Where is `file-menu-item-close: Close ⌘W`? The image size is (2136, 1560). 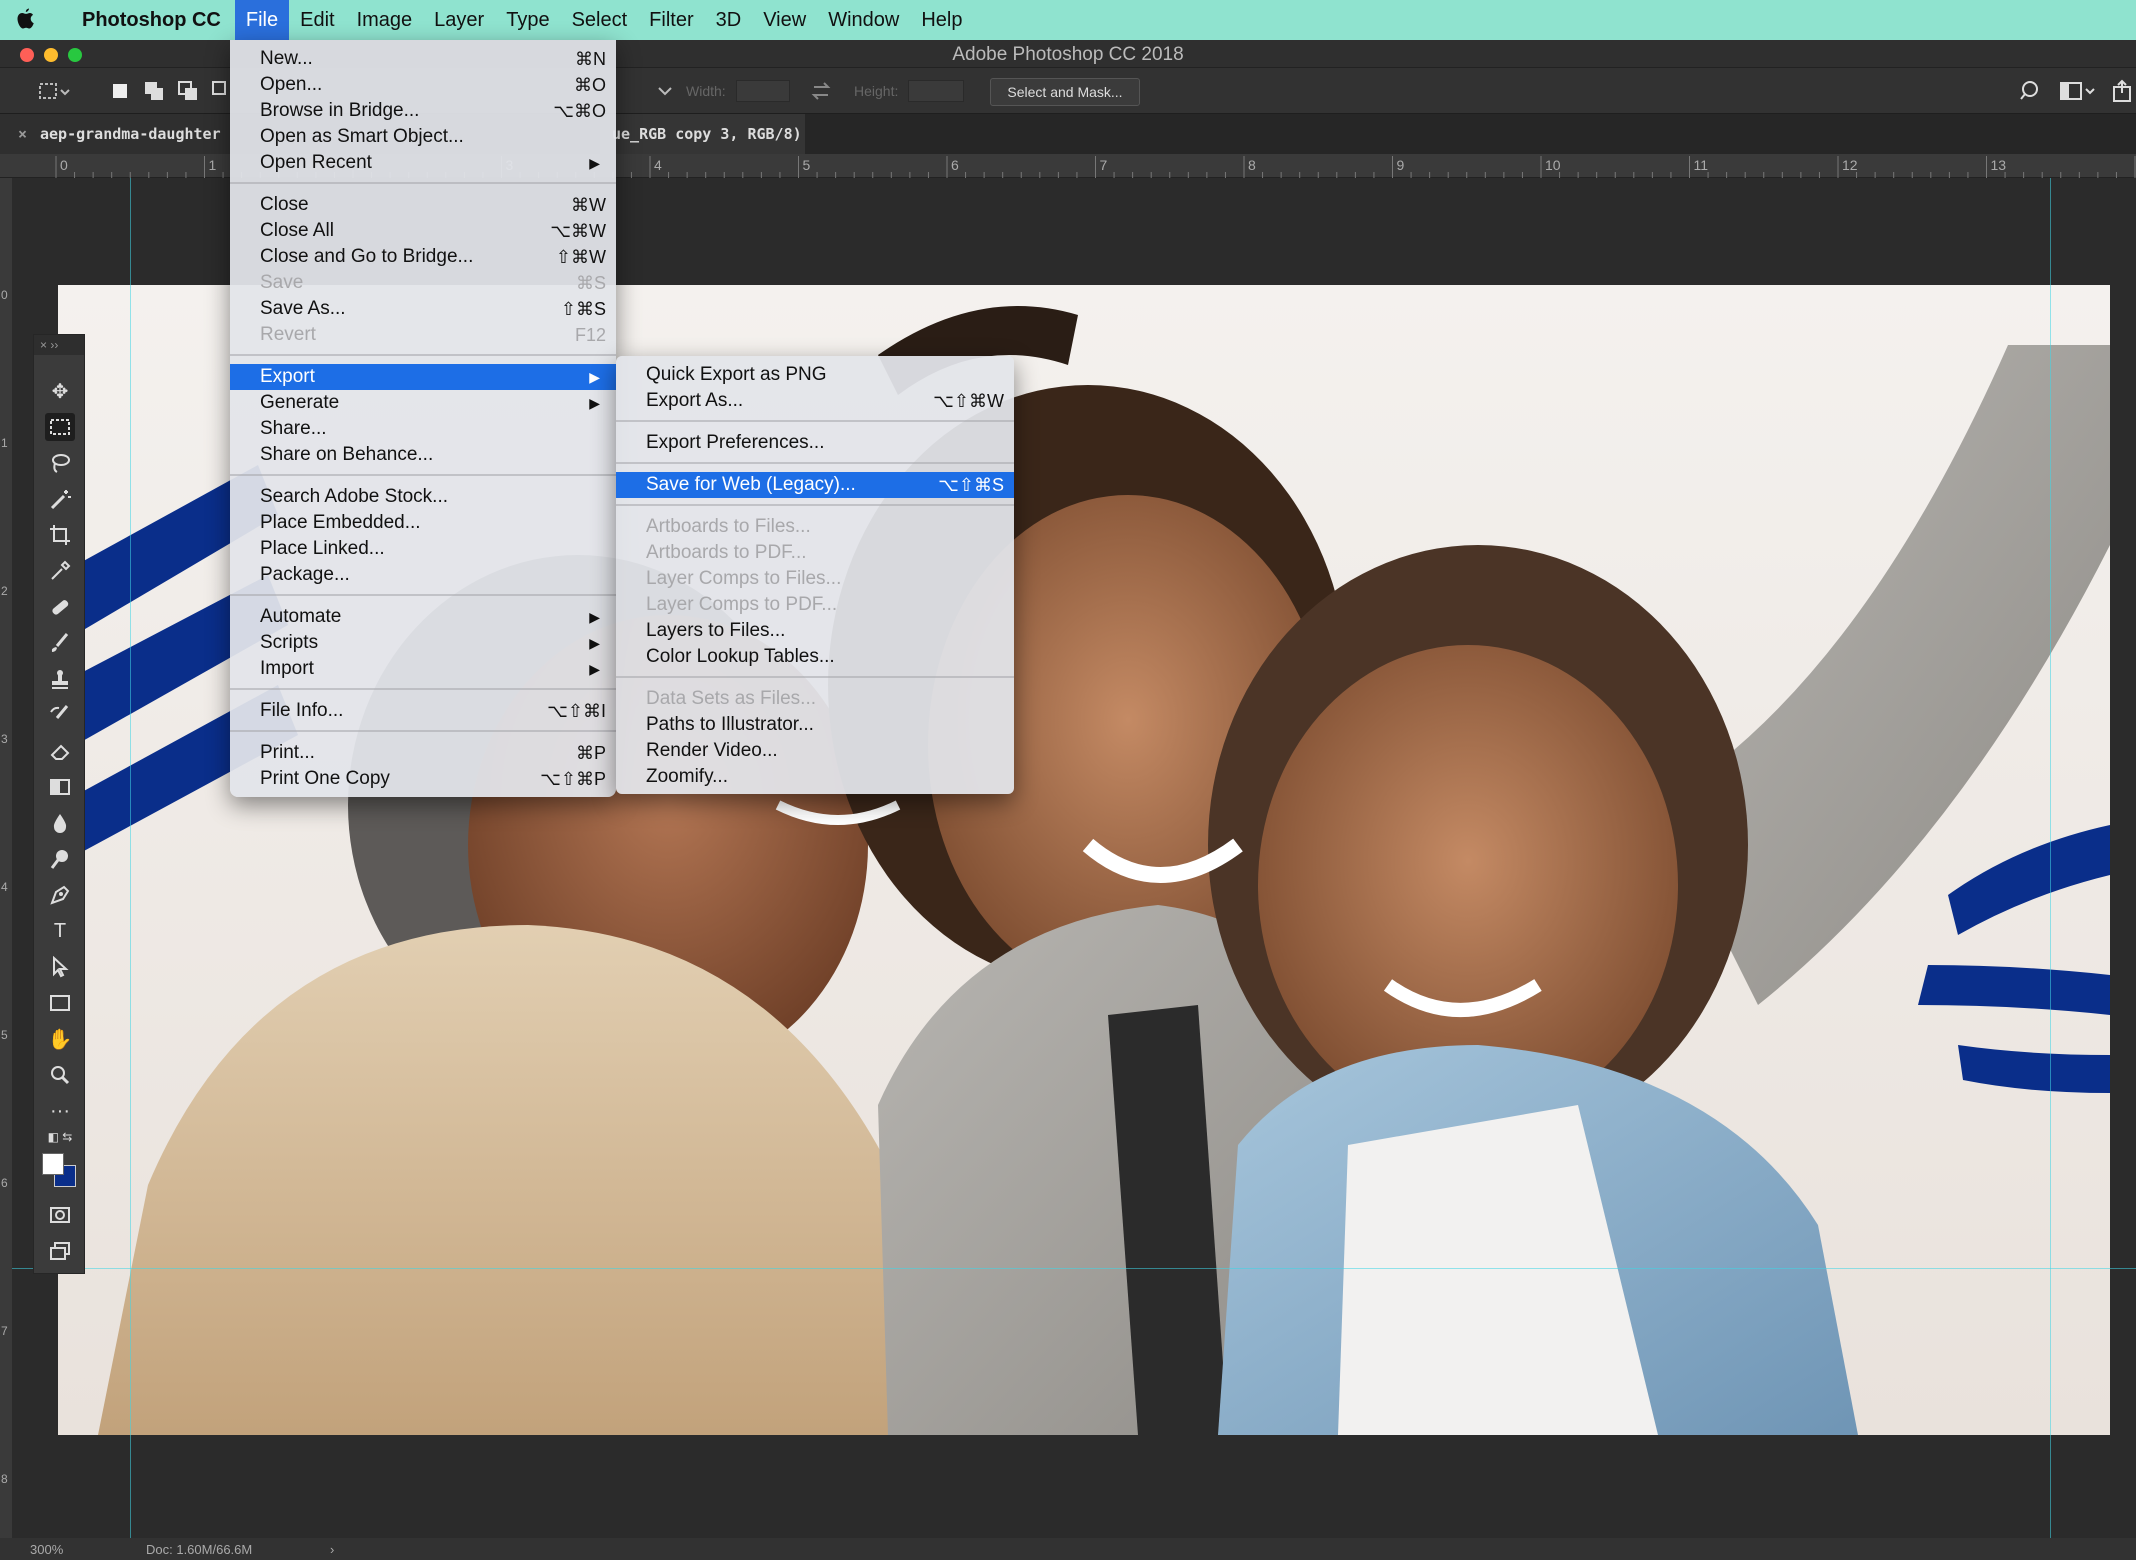 file-menu-item-close: Close ⌘W is located at coordinates (423, 205).